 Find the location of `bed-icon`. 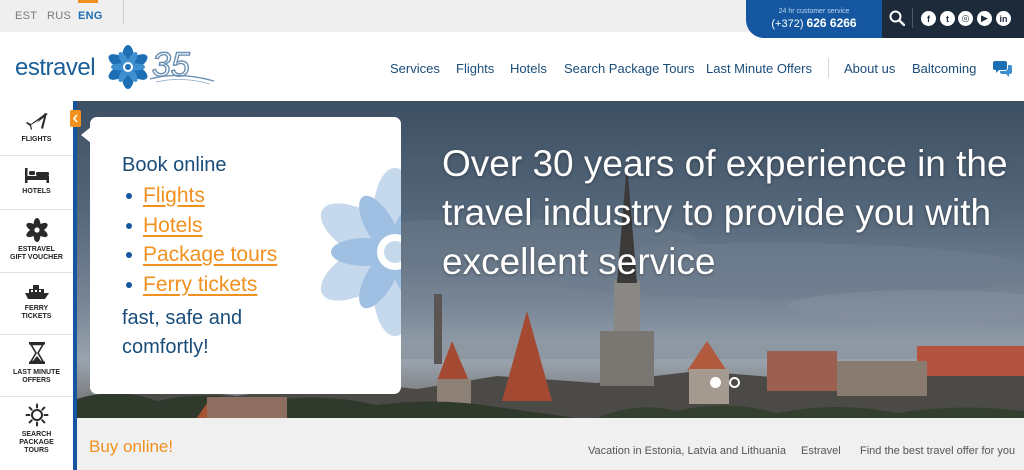

bed-icon is located at coordinates (36, 175).